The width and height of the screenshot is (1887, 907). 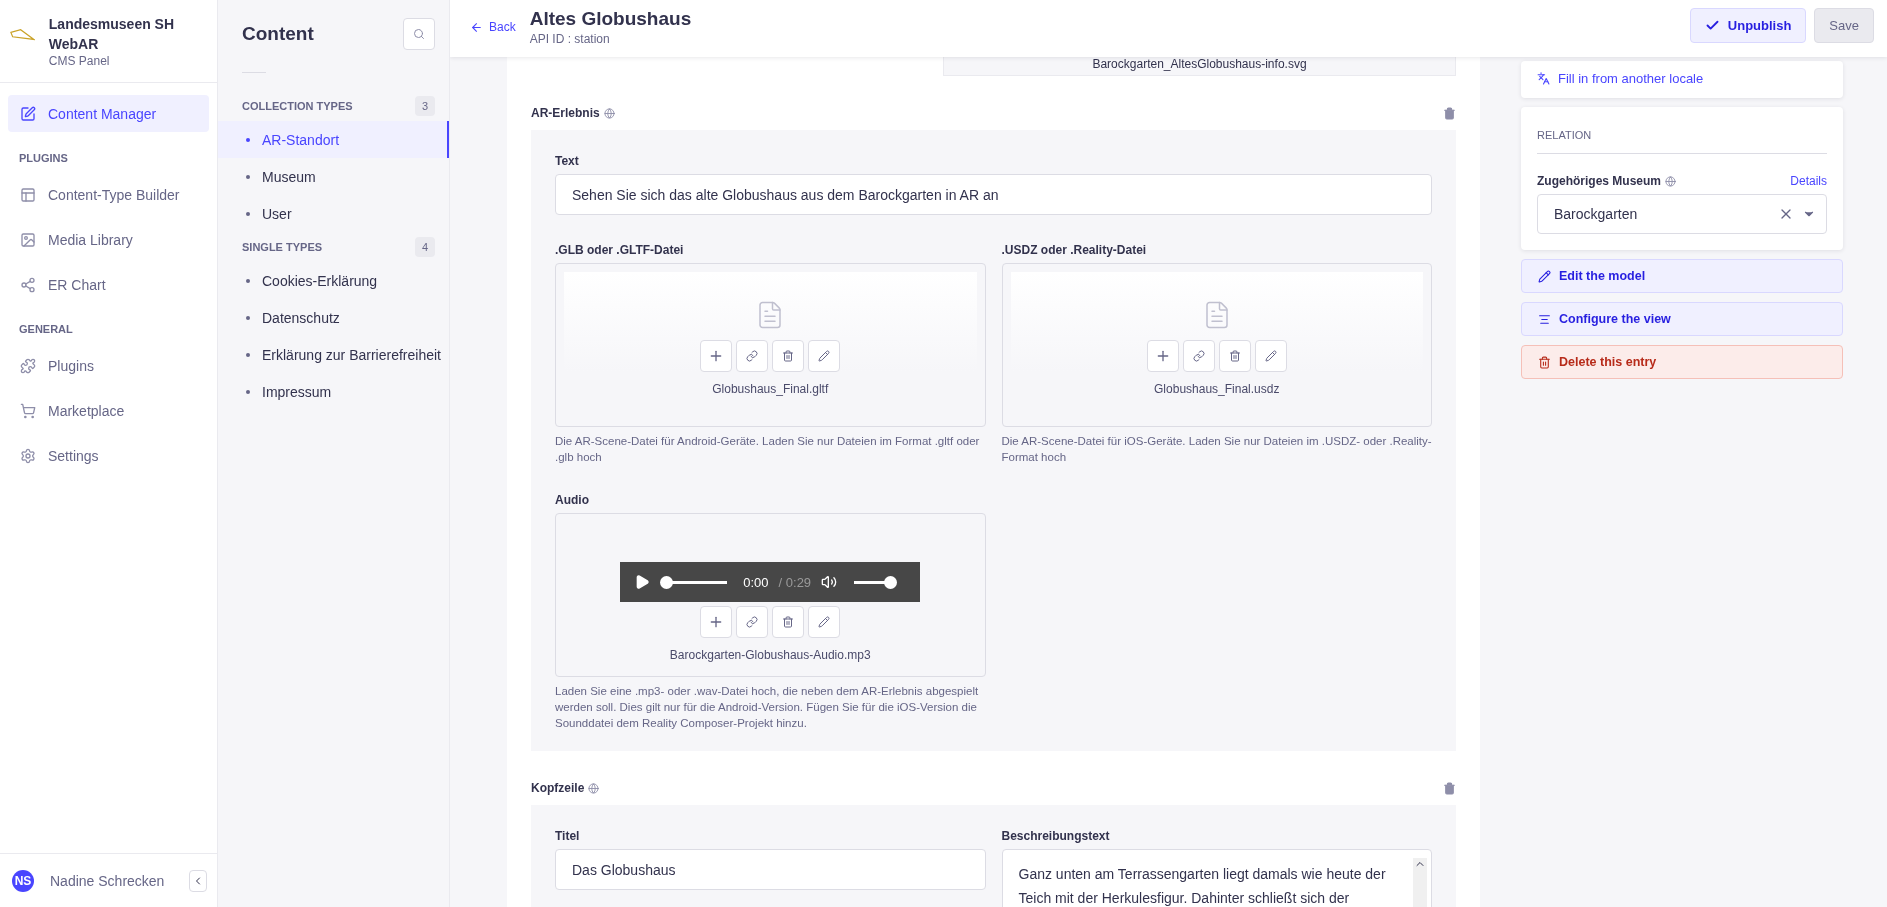 I want to click on file-name: Barockgarten-Globushaus-Audio.mp3, so click(x=770, y=655).